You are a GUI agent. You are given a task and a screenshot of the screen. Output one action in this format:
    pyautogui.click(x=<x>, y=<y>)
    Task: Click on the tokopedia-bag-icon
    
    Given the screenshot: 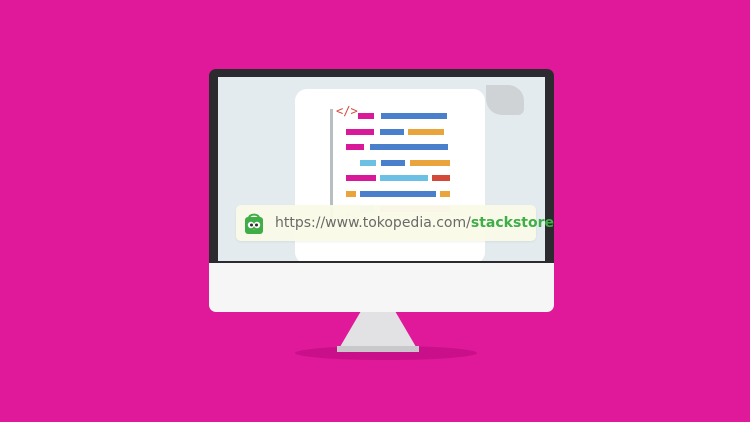 What is the action you would take?
    pyautogui.click(x=254, y=223)
    